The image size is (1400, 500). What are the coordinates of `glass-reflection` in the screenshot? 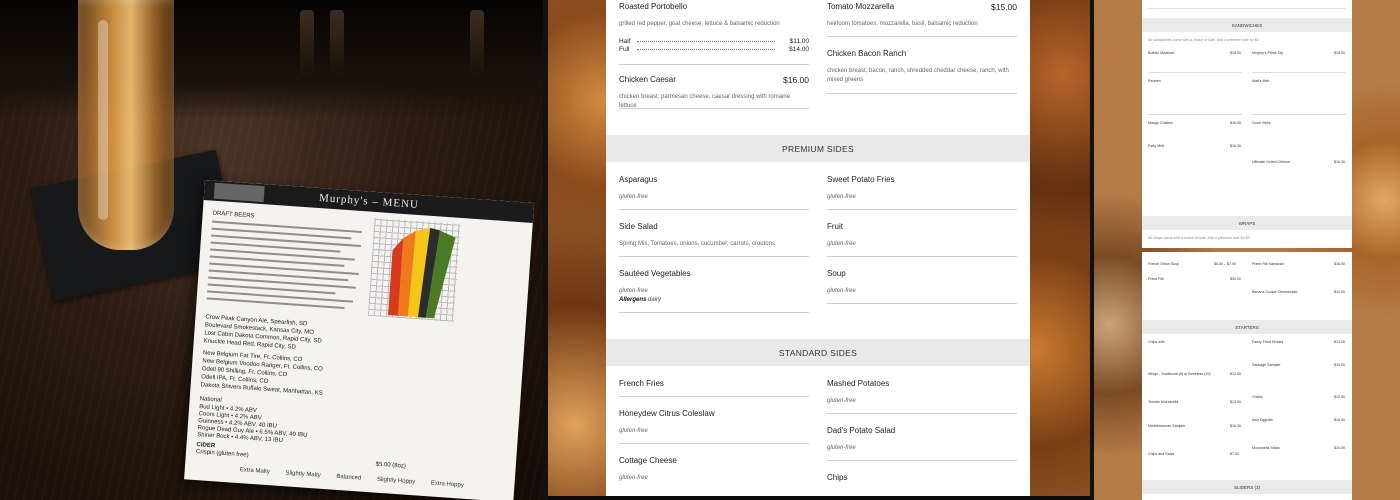 It's located at (103, 120).